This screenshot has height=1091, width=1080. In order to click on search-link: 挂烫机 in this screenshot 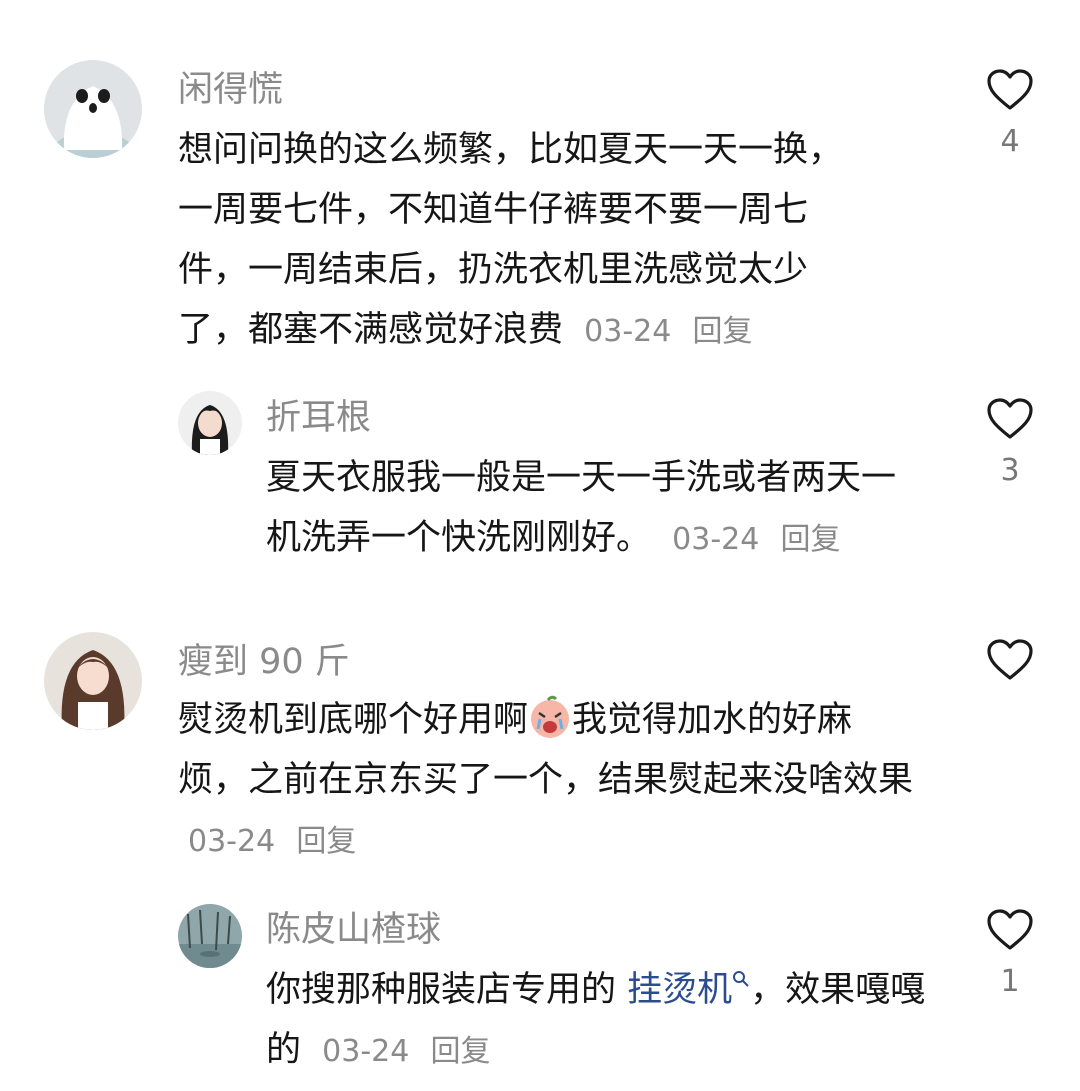, I will do `click(688, 990)`.